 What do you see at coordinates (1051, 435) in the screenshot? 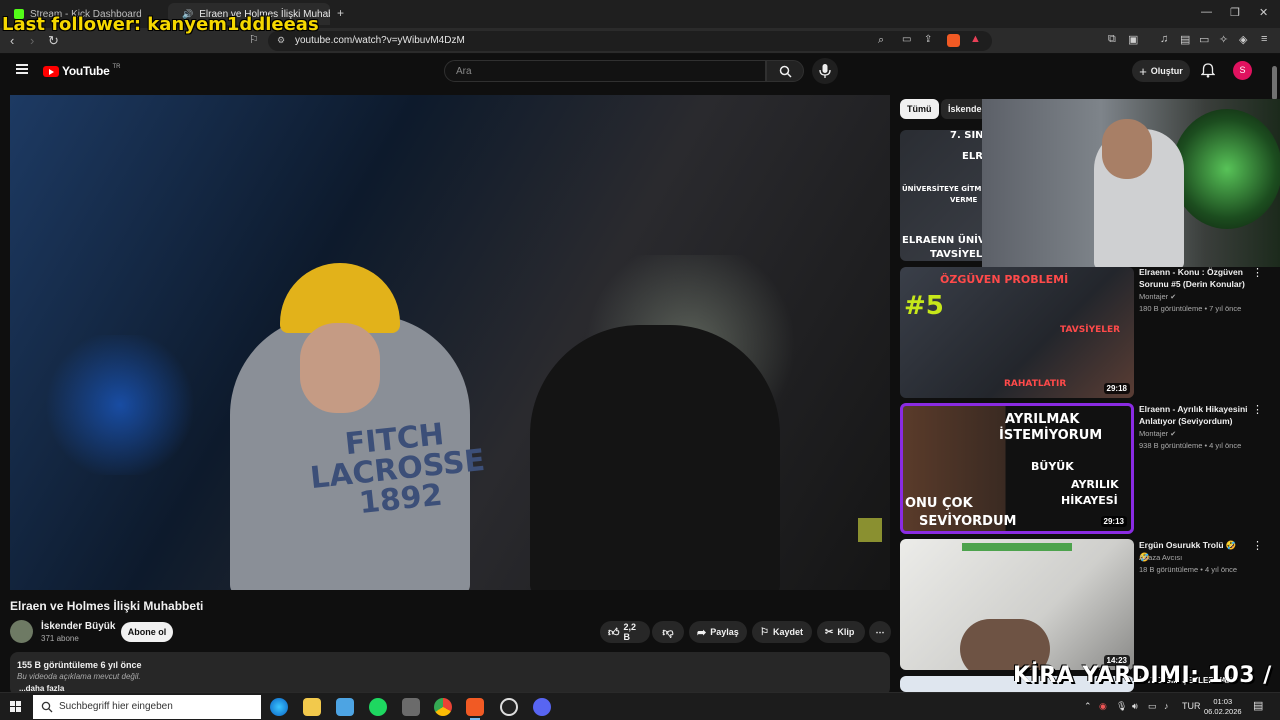
I see `thumb-text: İSTEMİYORUM` at bounding box center [1051, 435].